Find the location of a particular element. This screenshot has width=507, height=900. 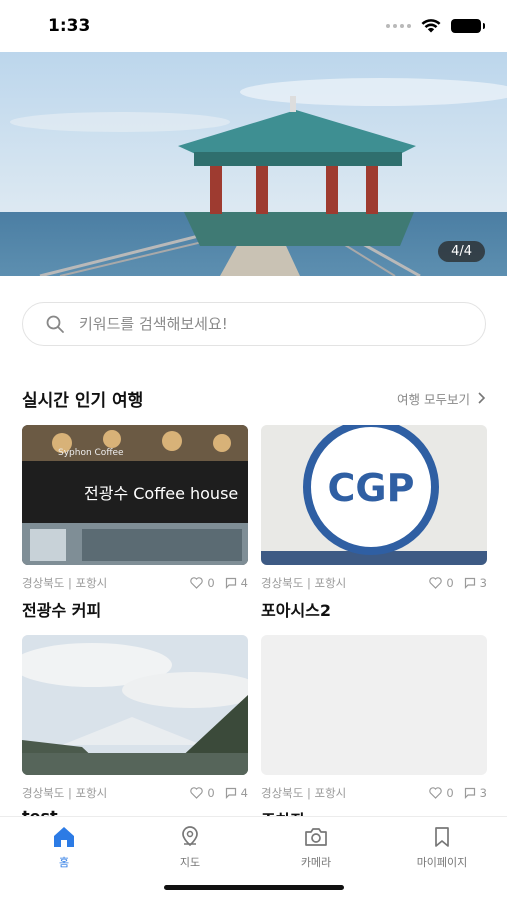

nav-map: 지도 is located at coordinates (190, 847).